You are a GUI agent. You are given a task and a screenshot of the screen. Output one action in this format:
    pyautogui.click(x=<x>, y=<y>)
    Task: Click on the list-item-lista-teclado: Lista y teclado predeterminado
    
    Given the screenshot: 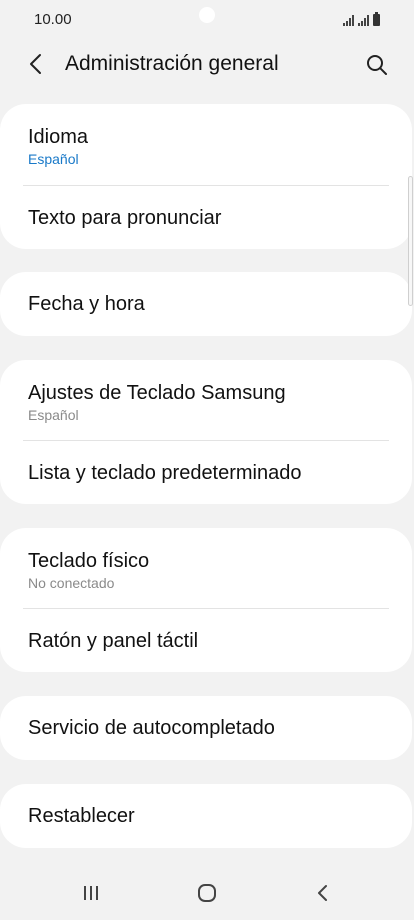 What is the action you would take?
    pyautogui.click(x=206, y=472)
    